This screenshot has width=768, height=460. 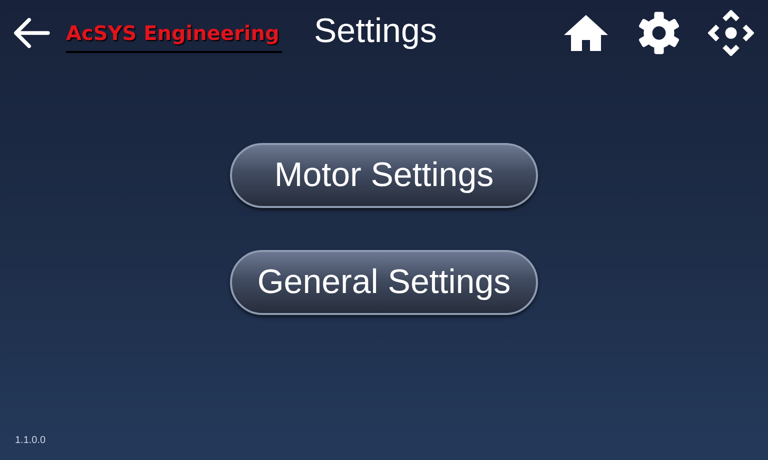 I want to click on settings-icon, so click(x=659, y=33).